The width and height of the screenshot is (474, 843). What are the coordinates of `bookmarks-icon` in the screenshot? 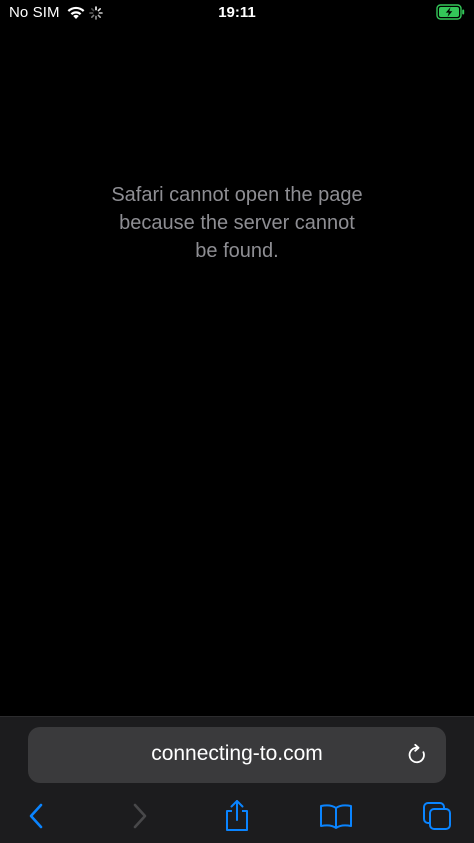 It's located at (336, 816).